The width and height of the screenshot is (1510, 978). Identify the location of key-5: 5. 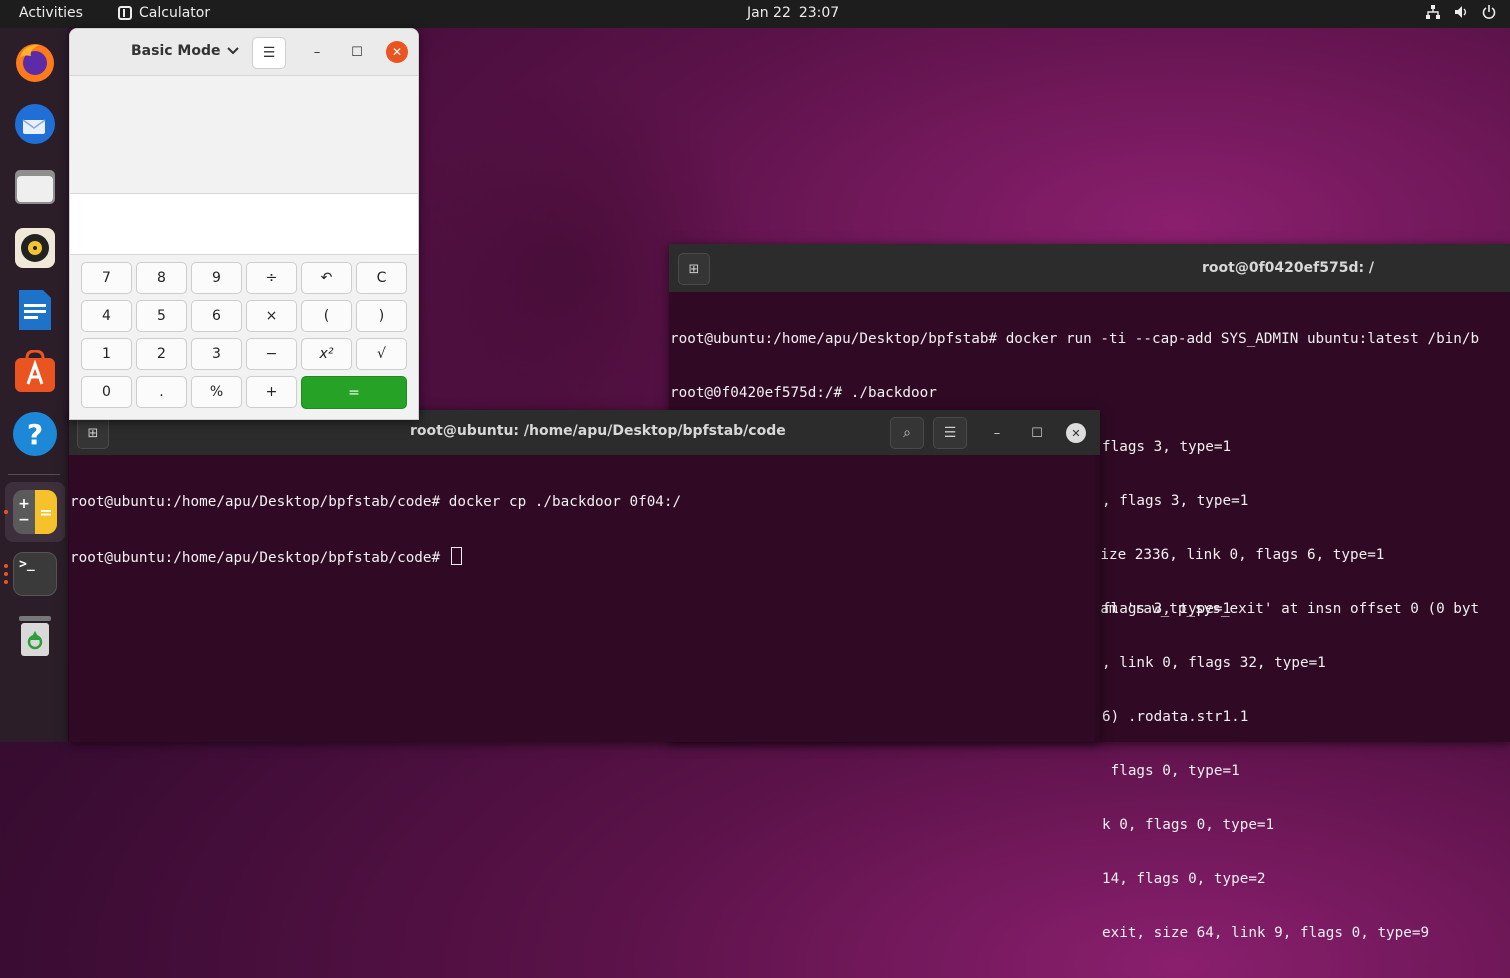
(161, 316).